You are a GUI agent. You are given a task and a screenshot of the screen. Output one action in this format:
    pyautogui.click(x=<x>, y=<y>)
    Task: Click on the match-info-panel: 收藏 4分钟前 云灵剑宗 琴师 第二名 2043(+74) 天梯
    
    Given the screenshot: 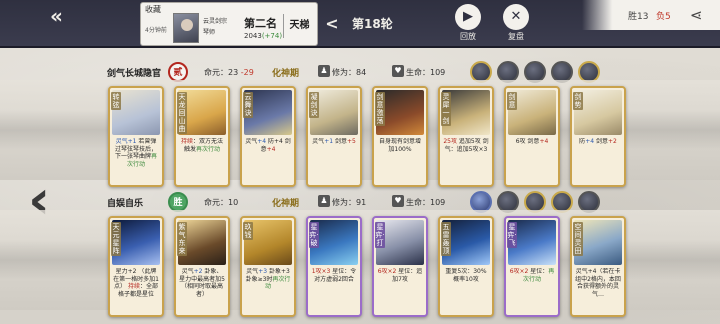 What is the action you would take?
    pyautogui.click(x=229, y=24)
    